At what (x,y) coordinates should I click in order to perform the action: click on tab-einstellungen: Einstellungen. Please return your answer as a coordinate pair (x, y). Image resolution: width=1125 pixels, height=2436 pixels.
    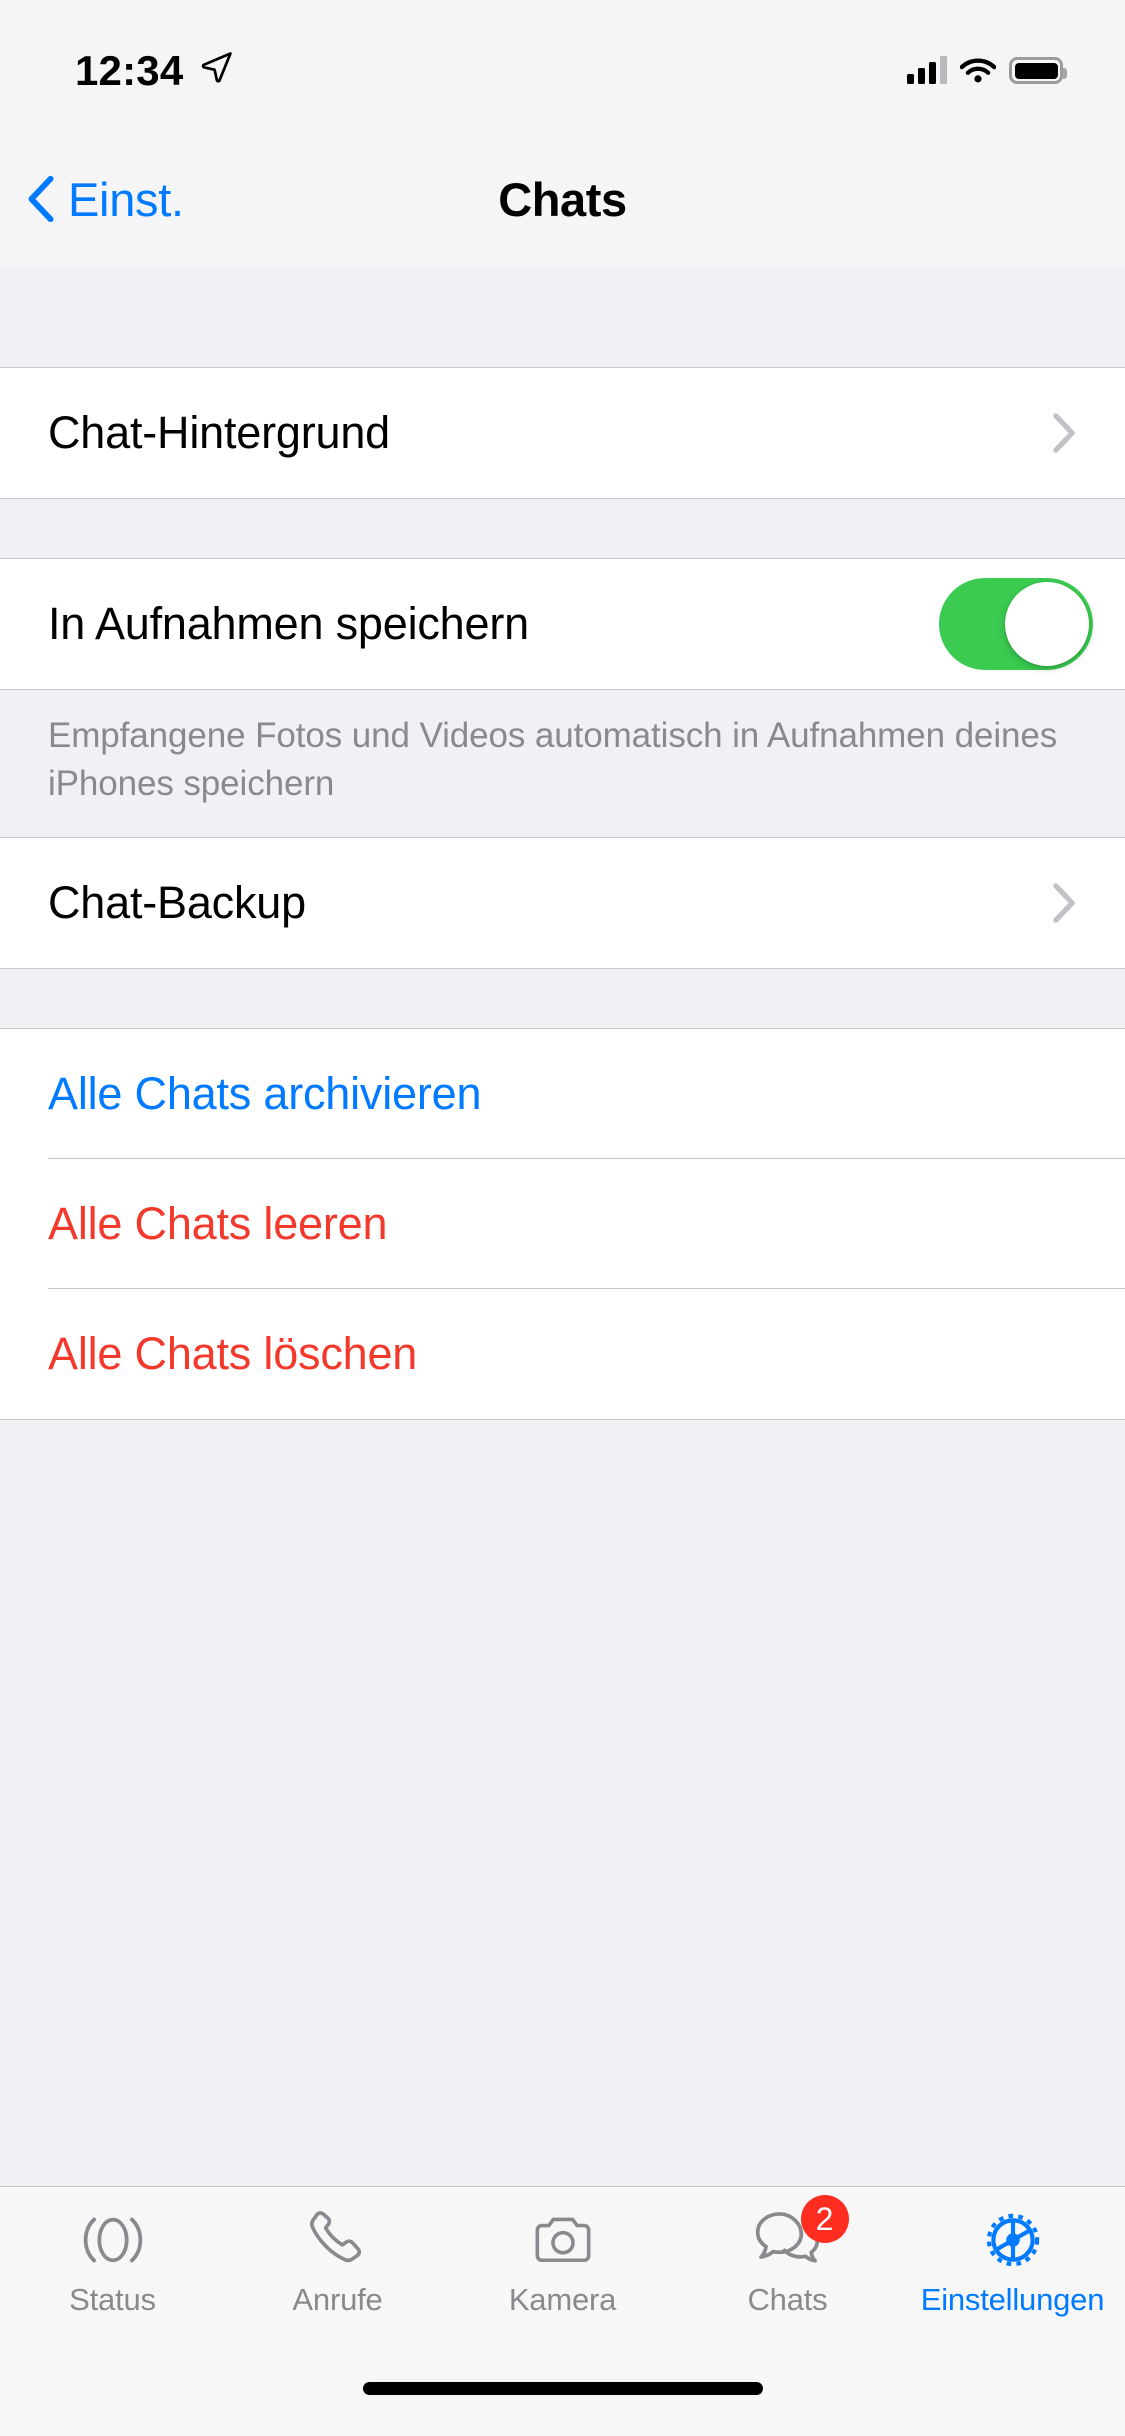
    Looking at the image, I should click on (1012, 2277).